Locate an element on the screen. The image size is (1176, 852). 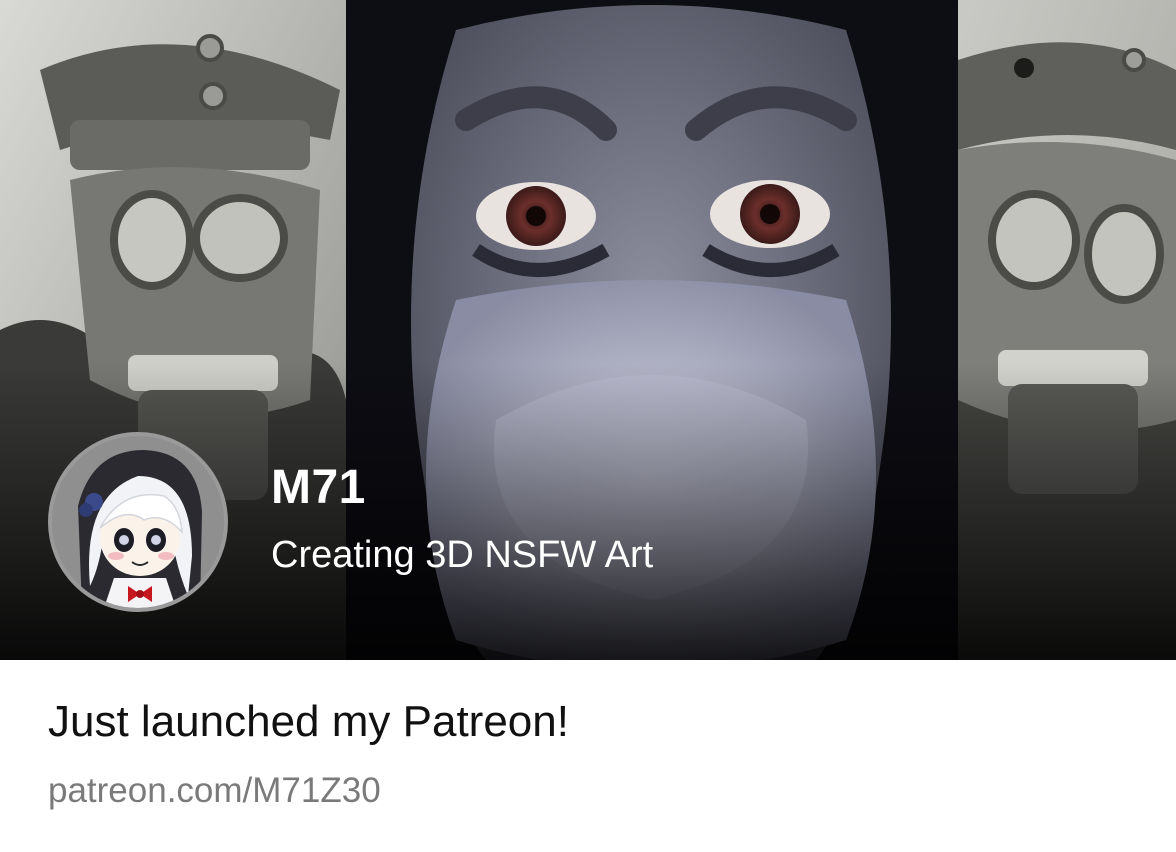
banner-right-image is located at coordinates (1067, 330).